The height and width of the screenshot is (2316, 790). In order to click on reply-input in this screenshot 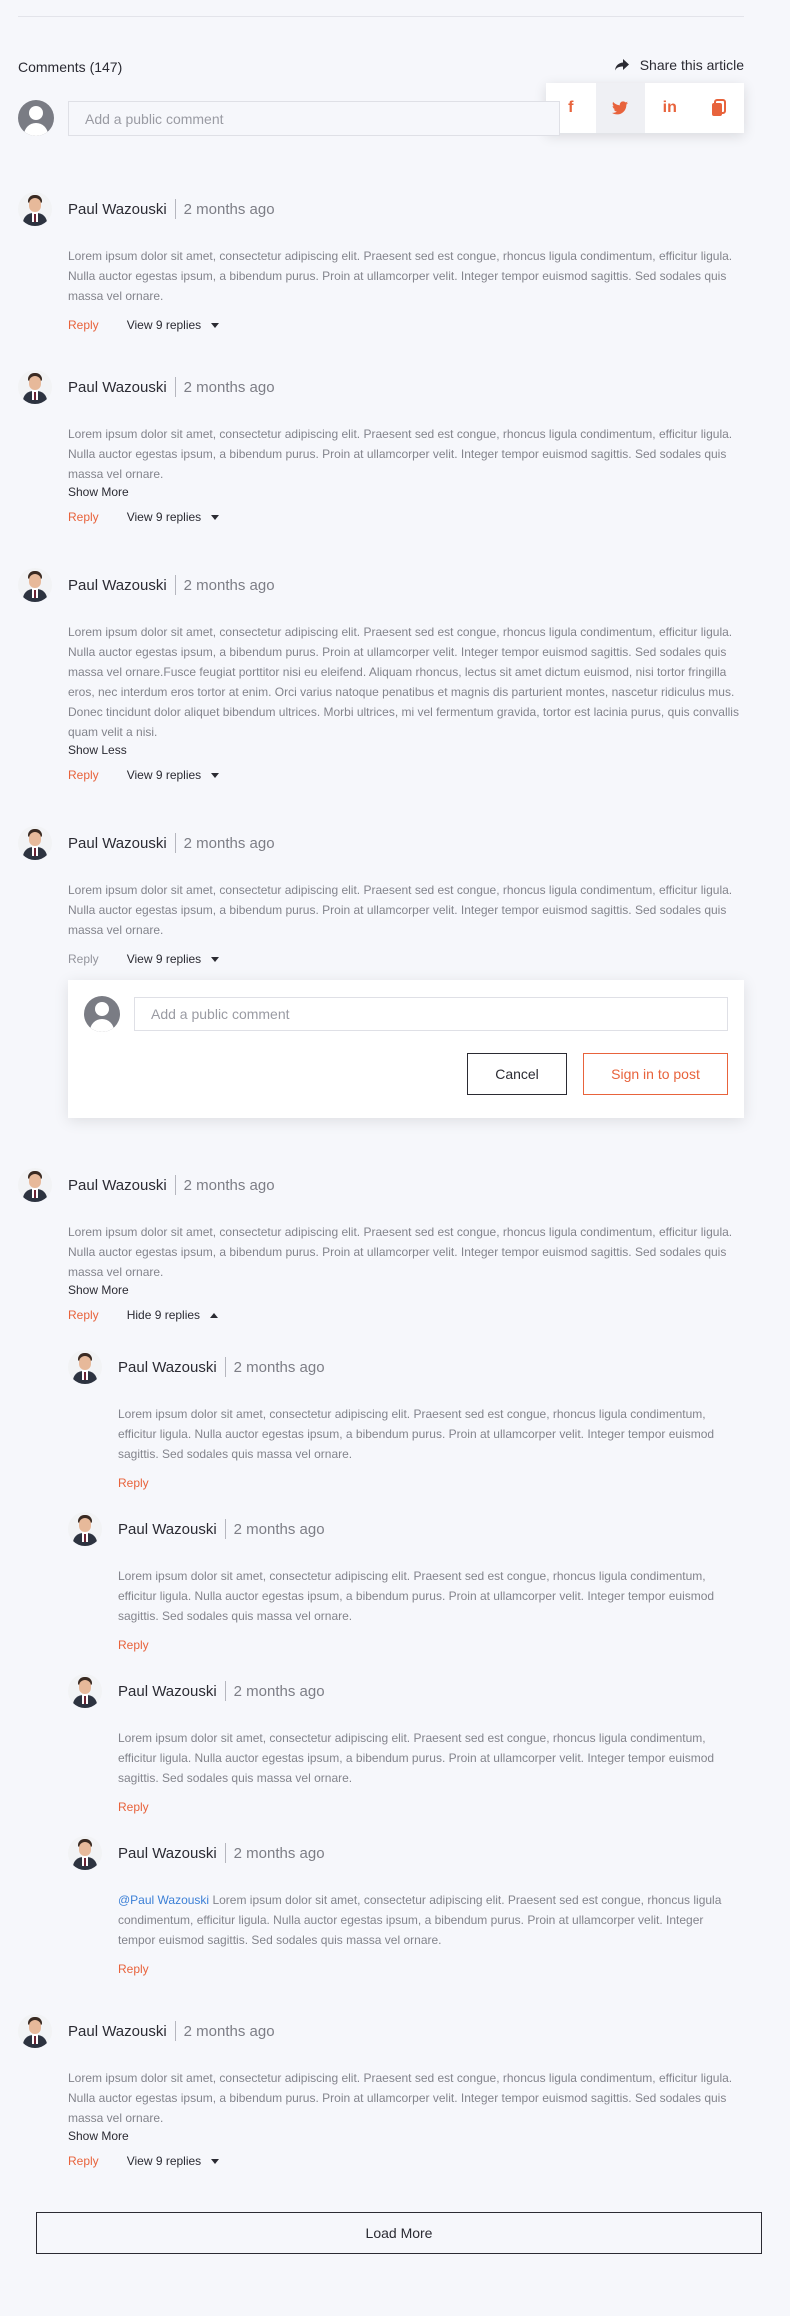, I will do `click(431, 1014)`.